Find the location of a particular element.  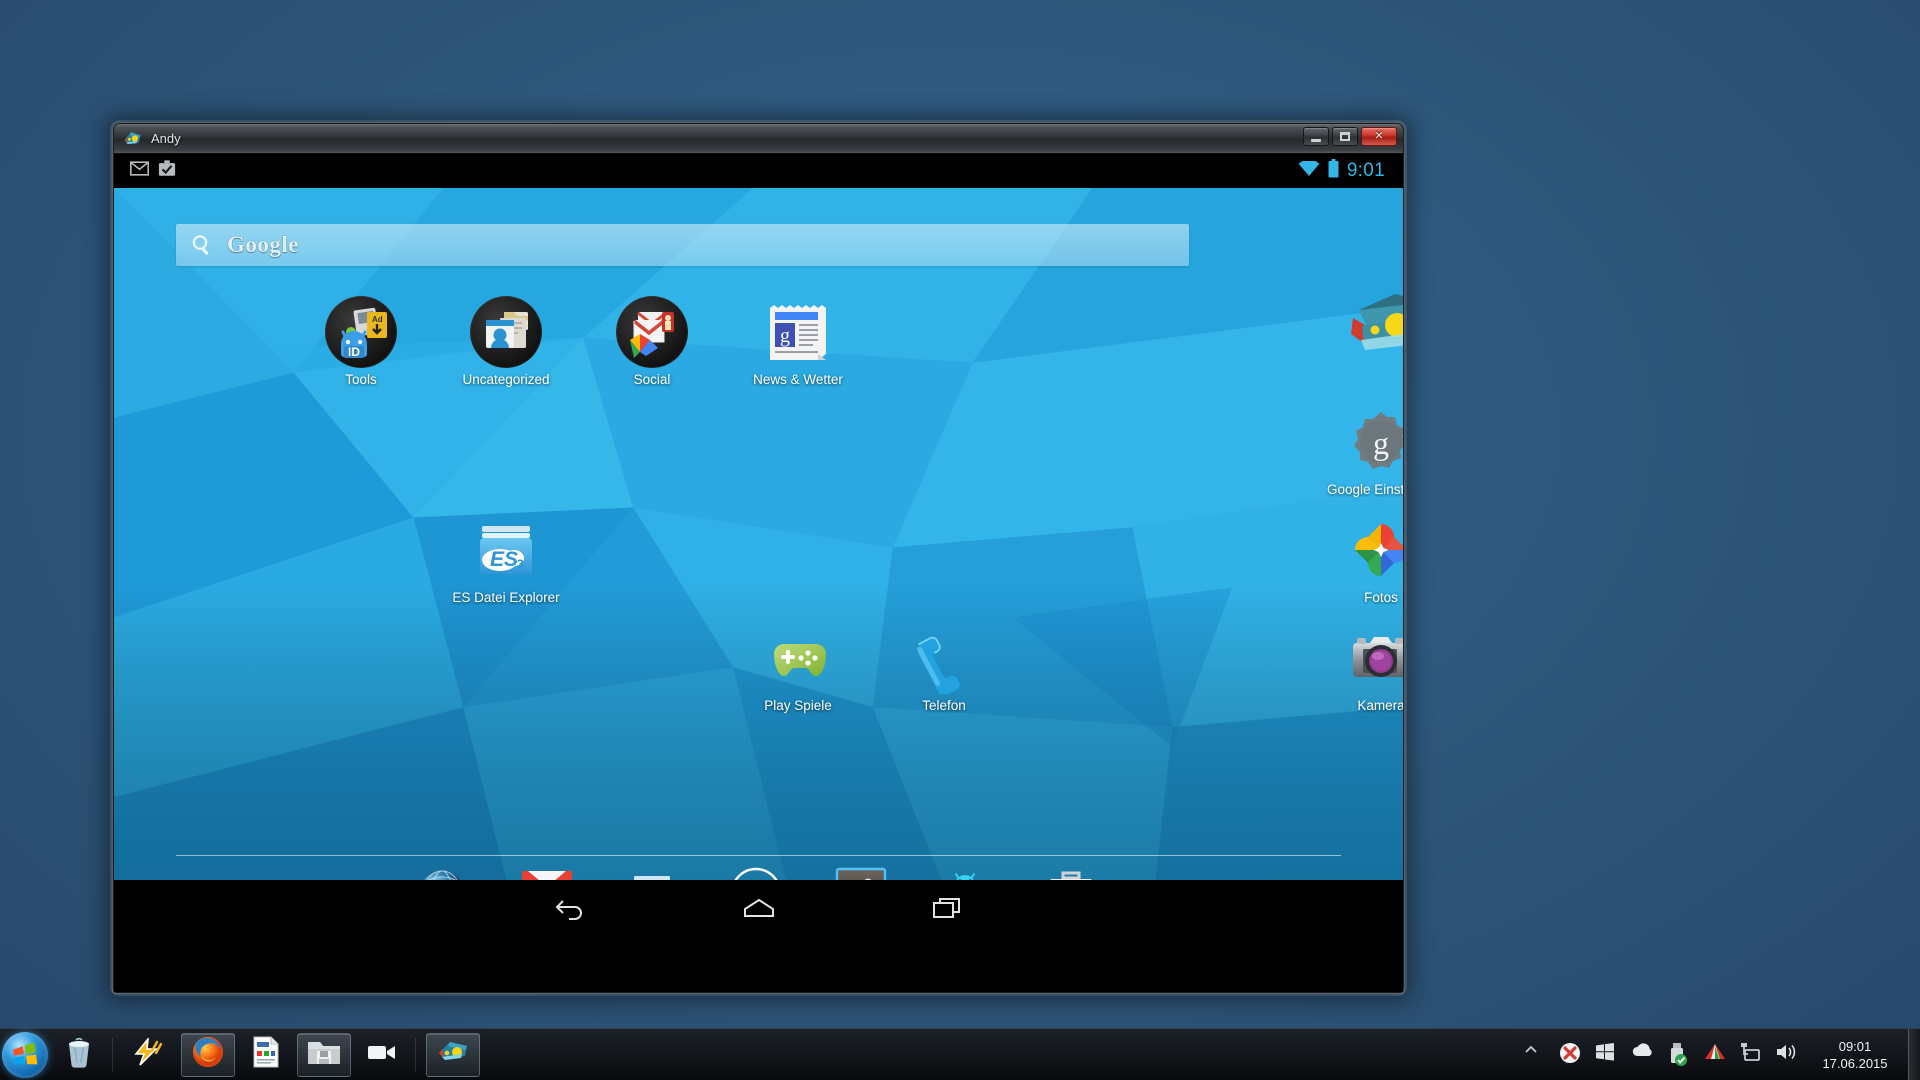

chevron-up-icon is located at coordinates (1536, 1055).